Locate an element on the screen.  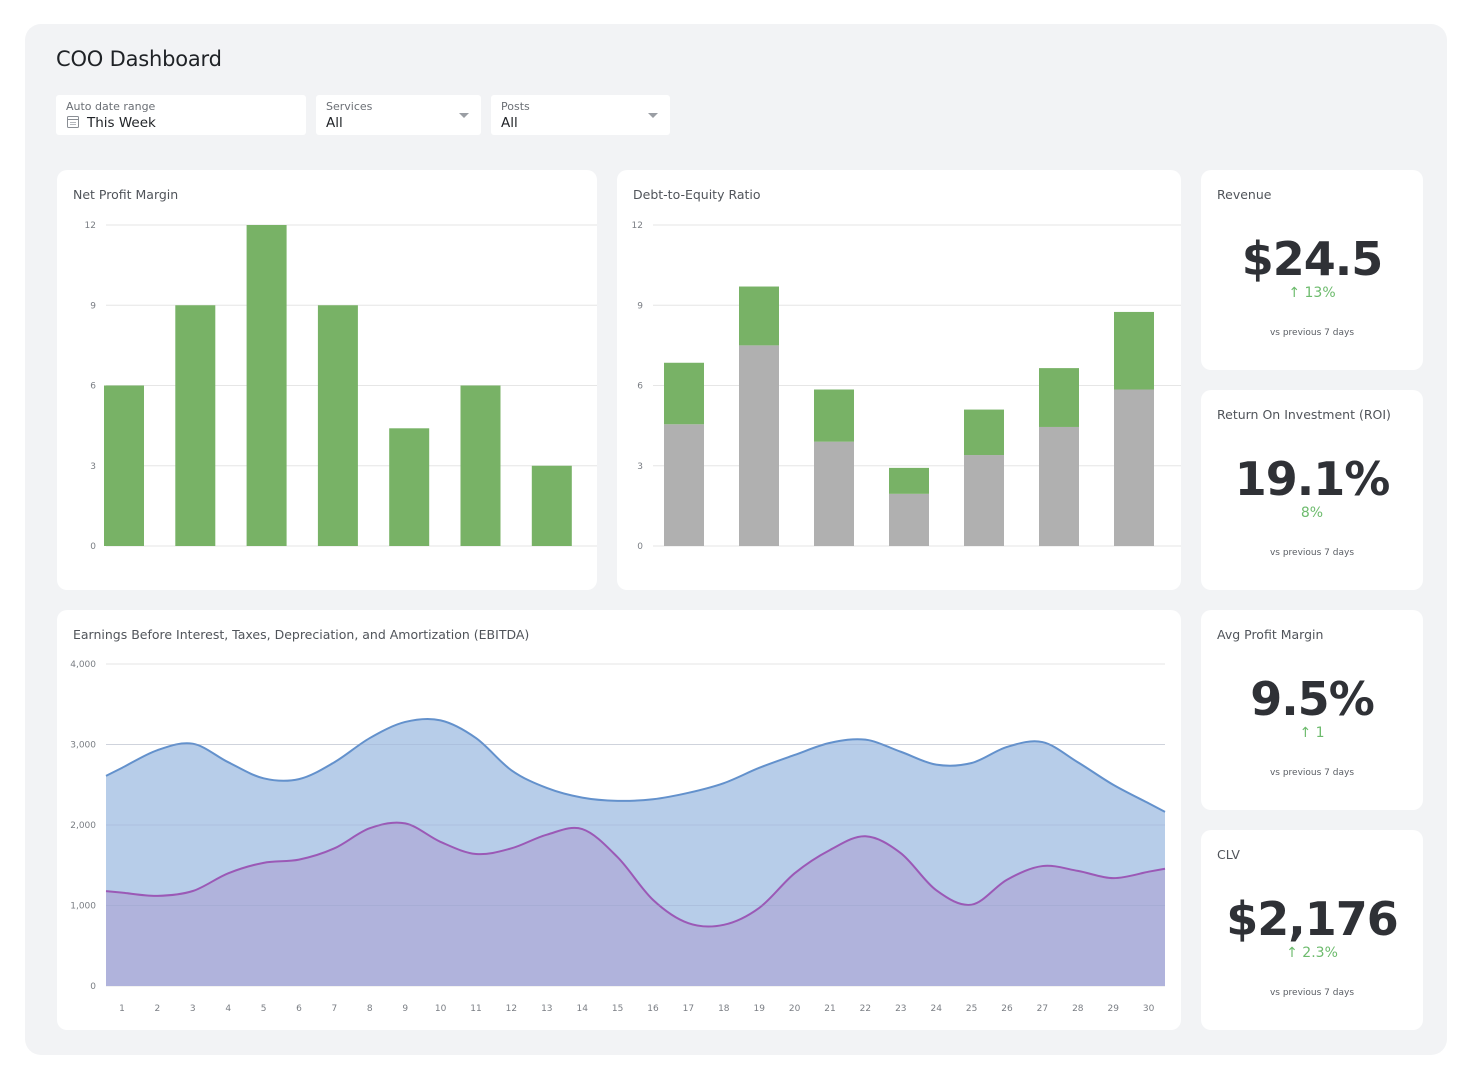
x-tick-label: 16 is located at coordinates (653, 1009).